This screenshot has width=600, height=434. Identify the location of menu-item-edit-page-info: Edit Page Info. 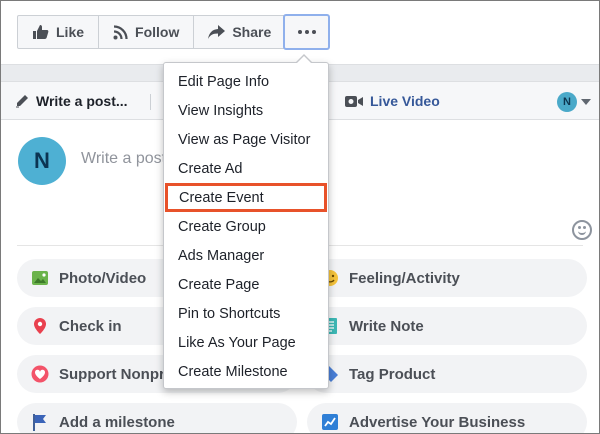
(246, 81).